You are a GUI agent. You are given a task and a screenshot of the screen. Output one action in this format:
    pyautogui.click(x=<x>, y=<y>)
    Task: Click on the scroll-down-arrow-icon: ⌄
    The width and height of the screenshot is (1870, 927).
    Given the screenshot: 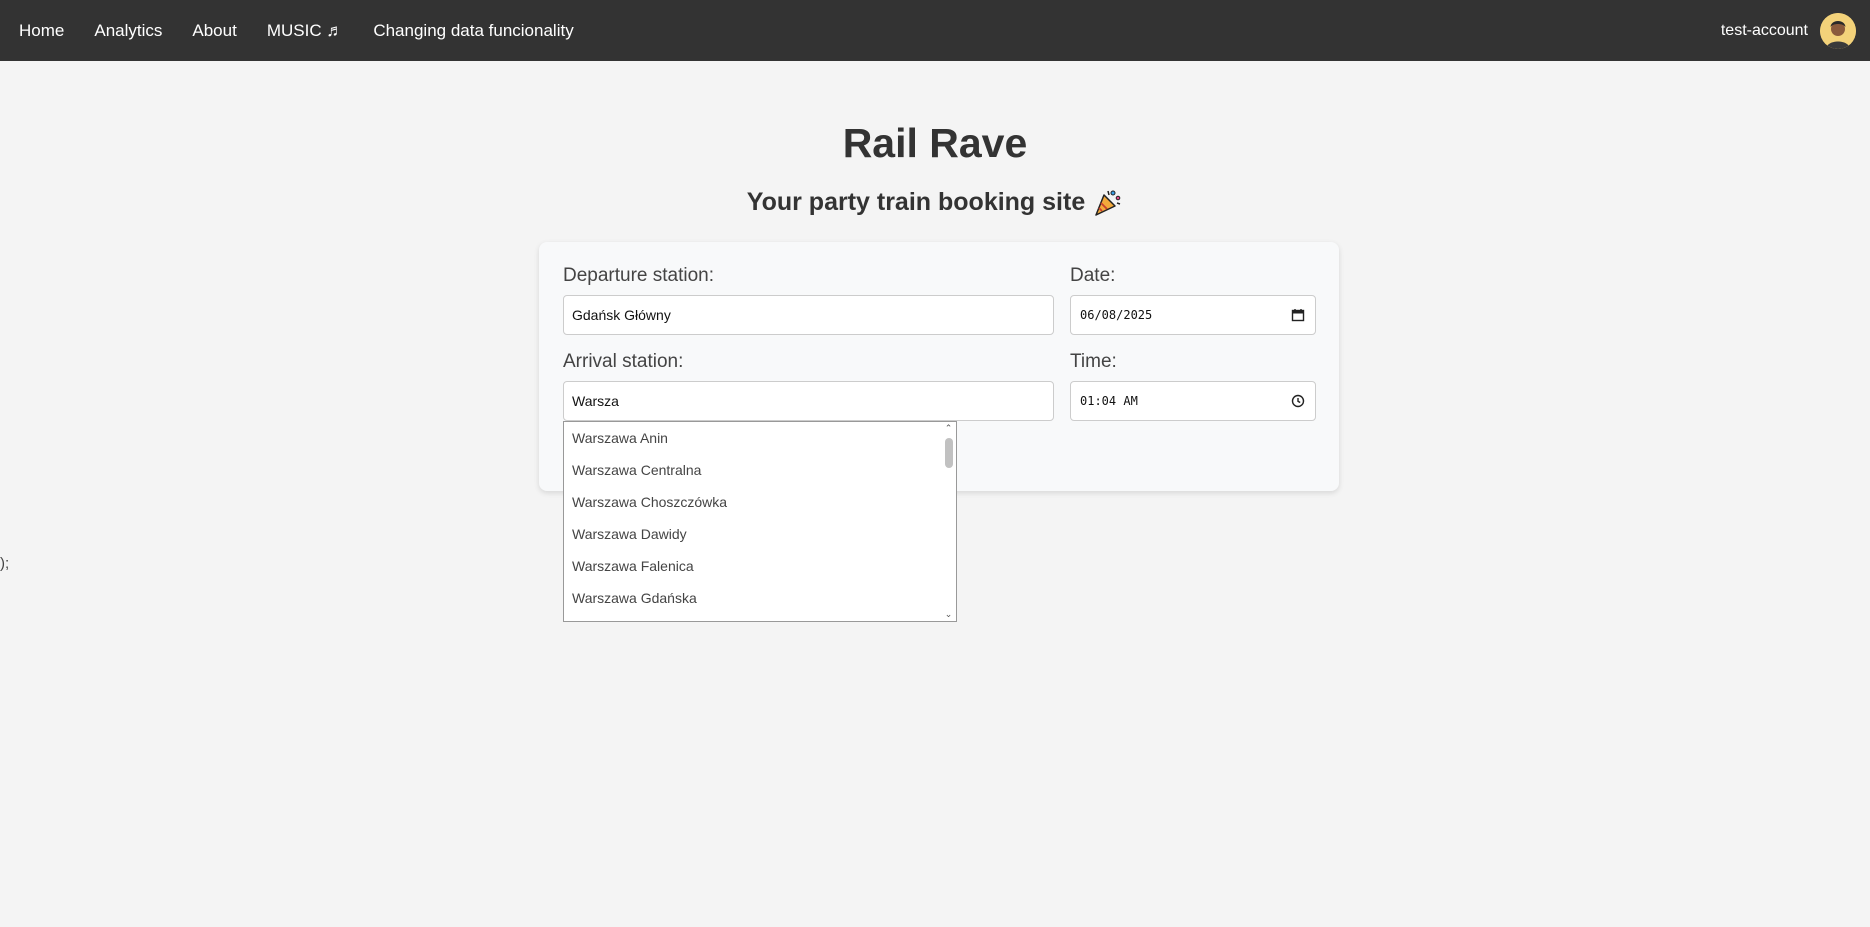 What is the action you would take?
    pyautogui.click(x=948, y=614)
    